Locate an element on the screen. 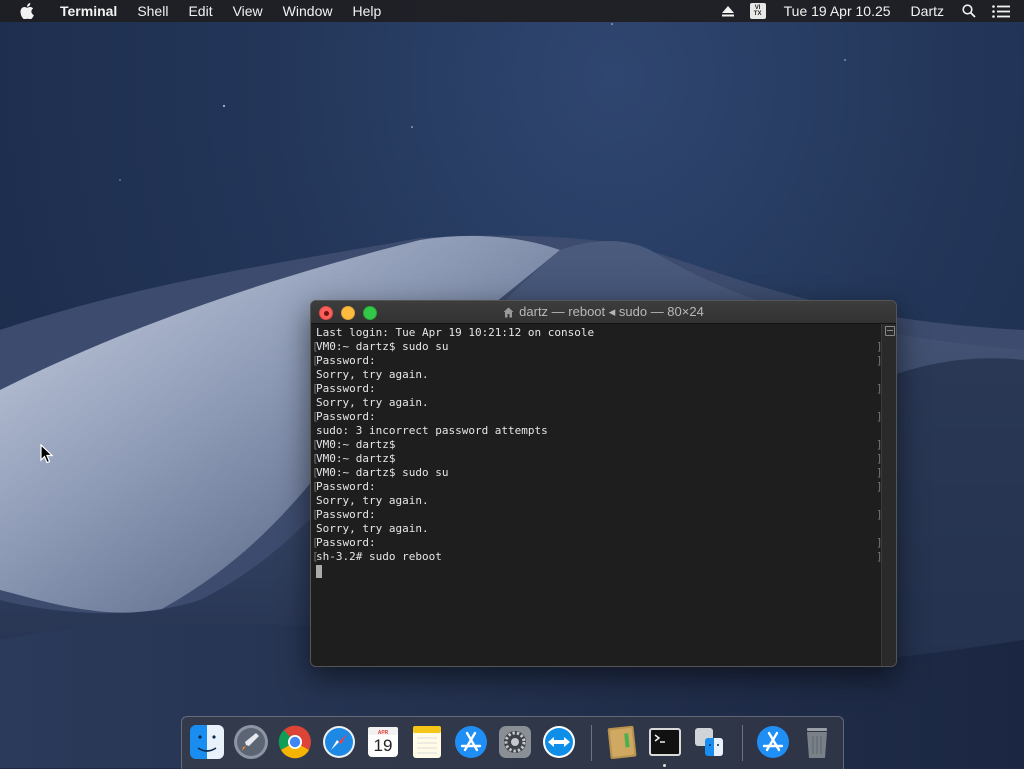 The image size is (1024, 769). calendar-icon: APR 19 is located at coordinates (383, 742).